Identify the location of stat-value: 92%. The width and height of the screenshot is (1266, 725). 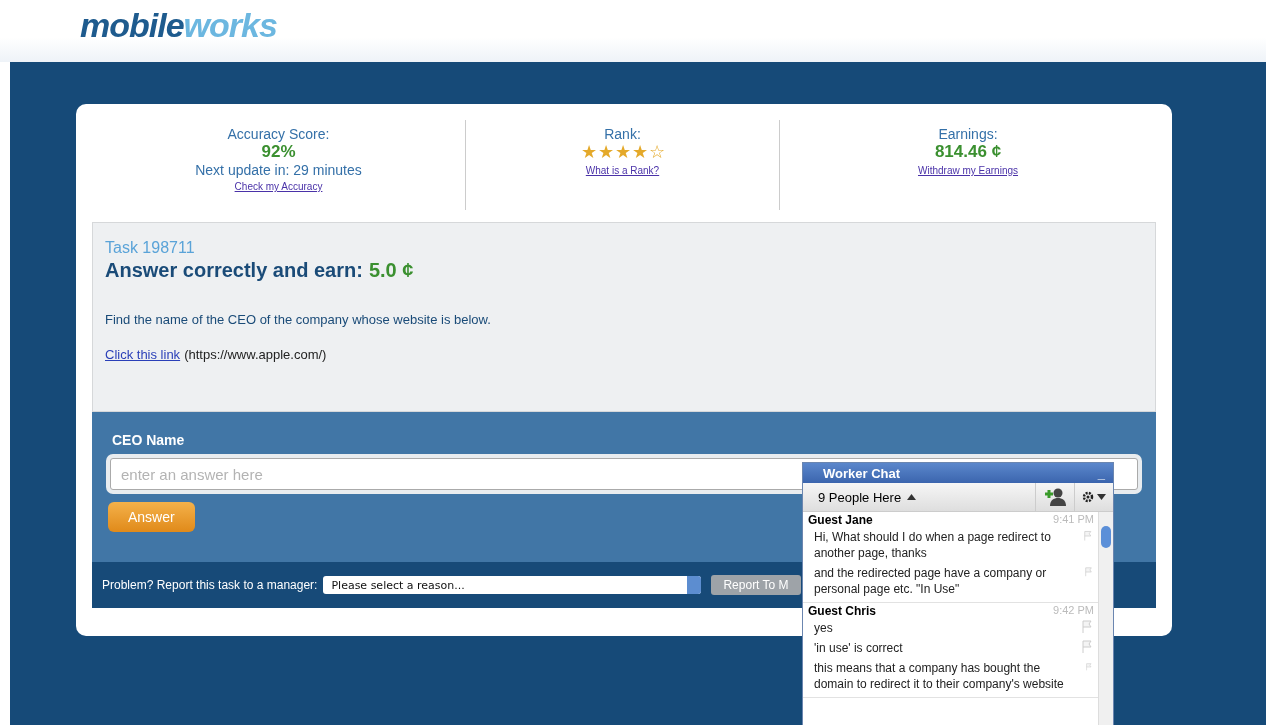
(278, 152).